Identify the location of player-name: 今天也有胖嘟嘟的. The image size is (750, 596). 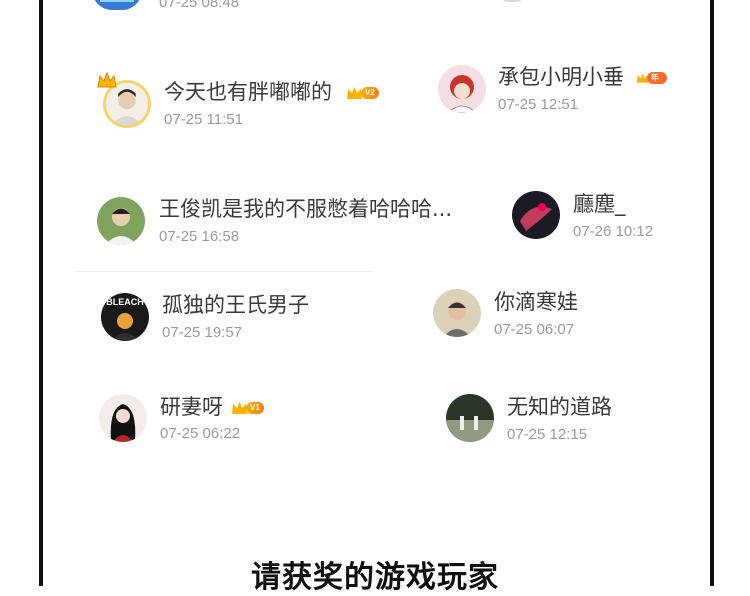
(248, 92).